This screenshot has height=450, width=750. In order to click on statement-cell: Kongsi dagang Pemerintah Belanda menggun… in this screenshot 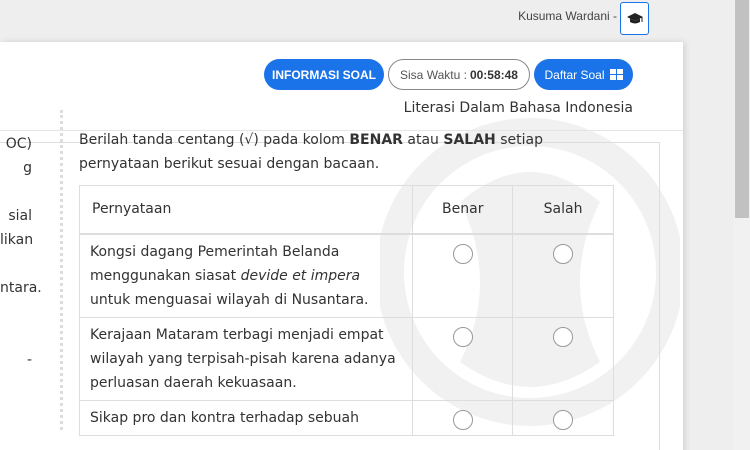, I will do `click(246, 275)`.